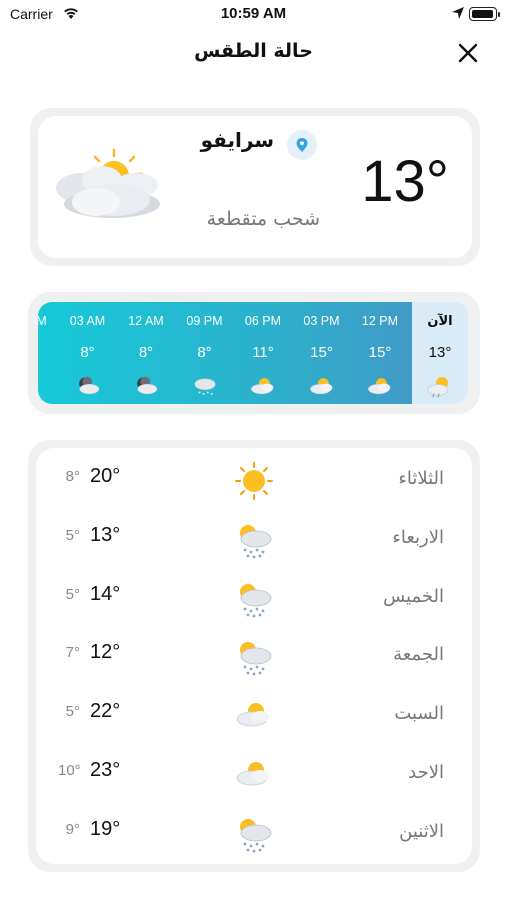  I want to click on hourly-time: 03 PM, so click(321, 321).